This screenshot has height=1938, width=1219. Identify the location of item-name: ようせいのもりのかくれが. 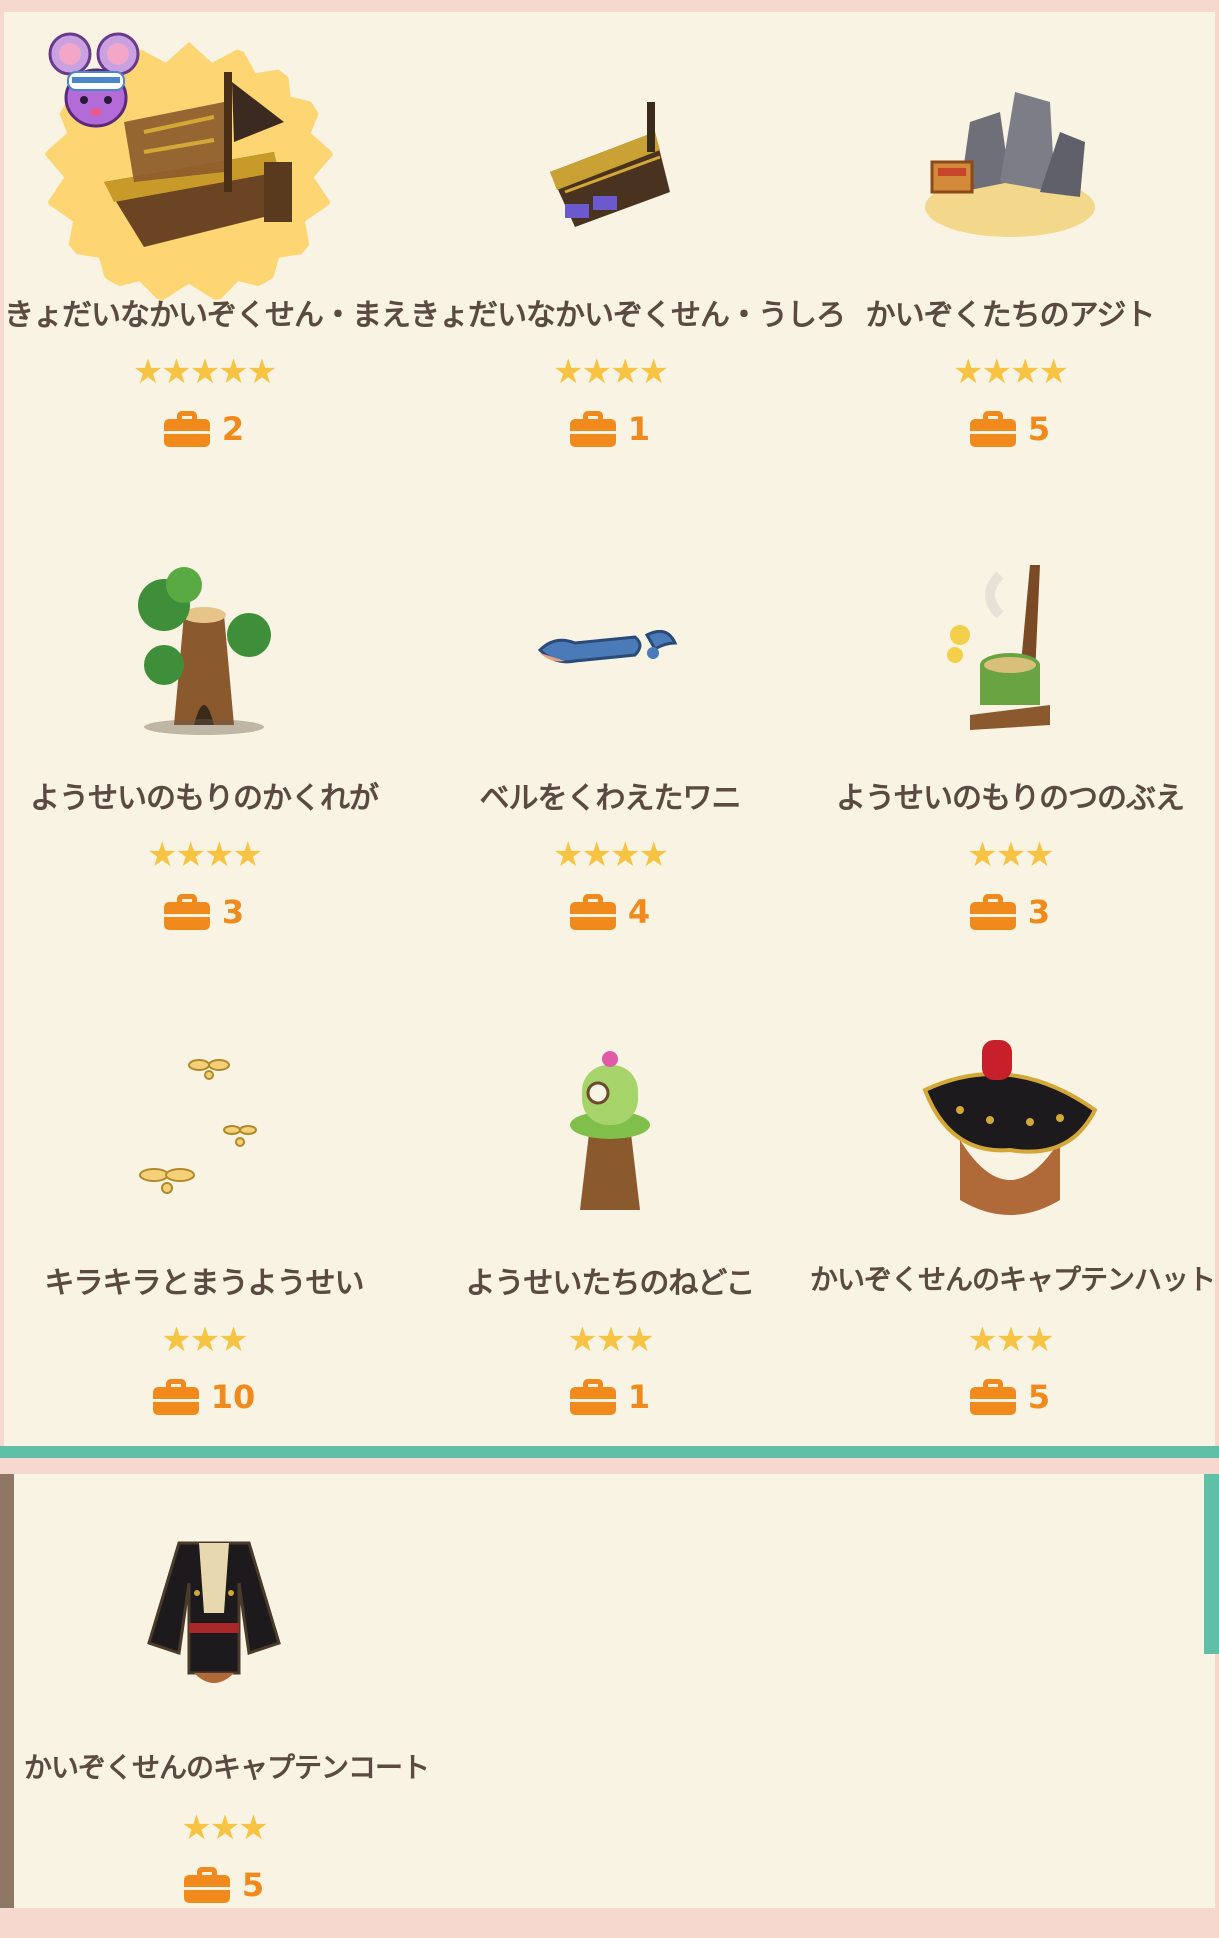
(204, 798).